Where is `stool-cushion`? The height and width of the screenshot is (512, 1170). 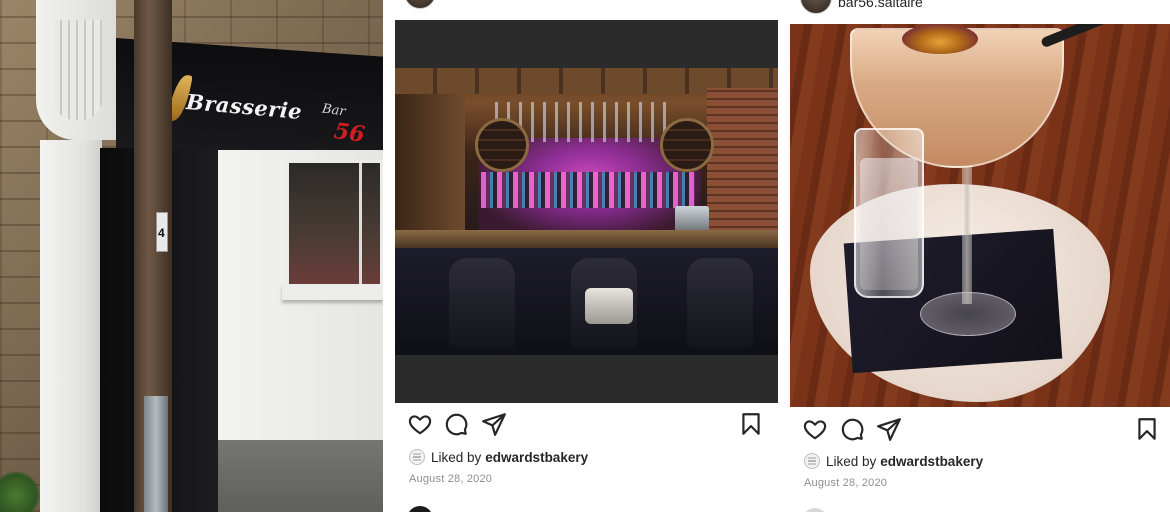 stool-cushion is located at coordinates (609, 306).